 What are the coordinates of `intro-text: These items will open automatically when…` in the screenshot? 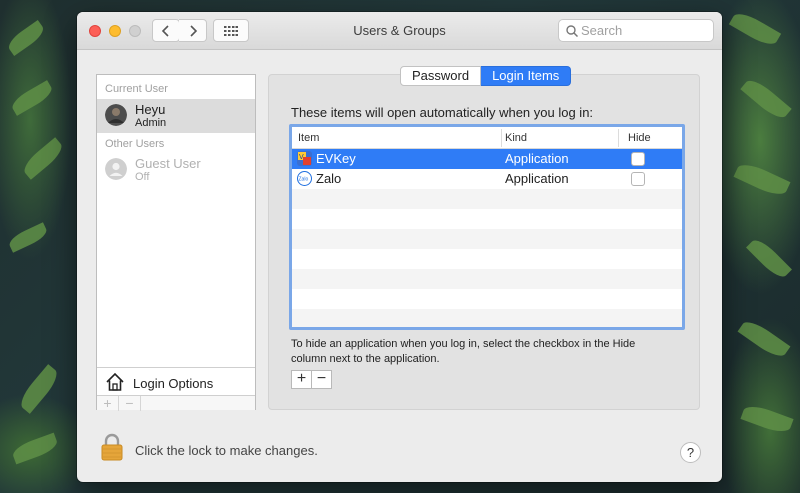 It's located at (442, 112).